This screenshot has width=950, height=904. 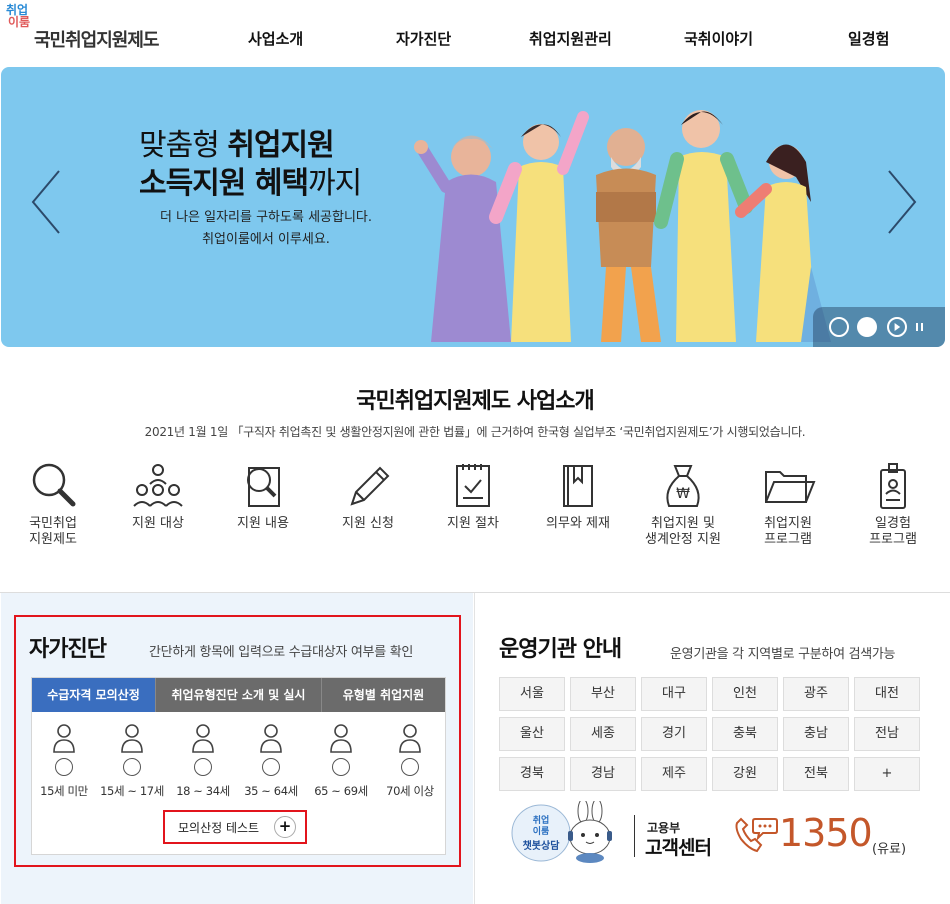 I want to click on icon-menu-item-programs: 취업지원 프로그램, so click(x=788, y=504).